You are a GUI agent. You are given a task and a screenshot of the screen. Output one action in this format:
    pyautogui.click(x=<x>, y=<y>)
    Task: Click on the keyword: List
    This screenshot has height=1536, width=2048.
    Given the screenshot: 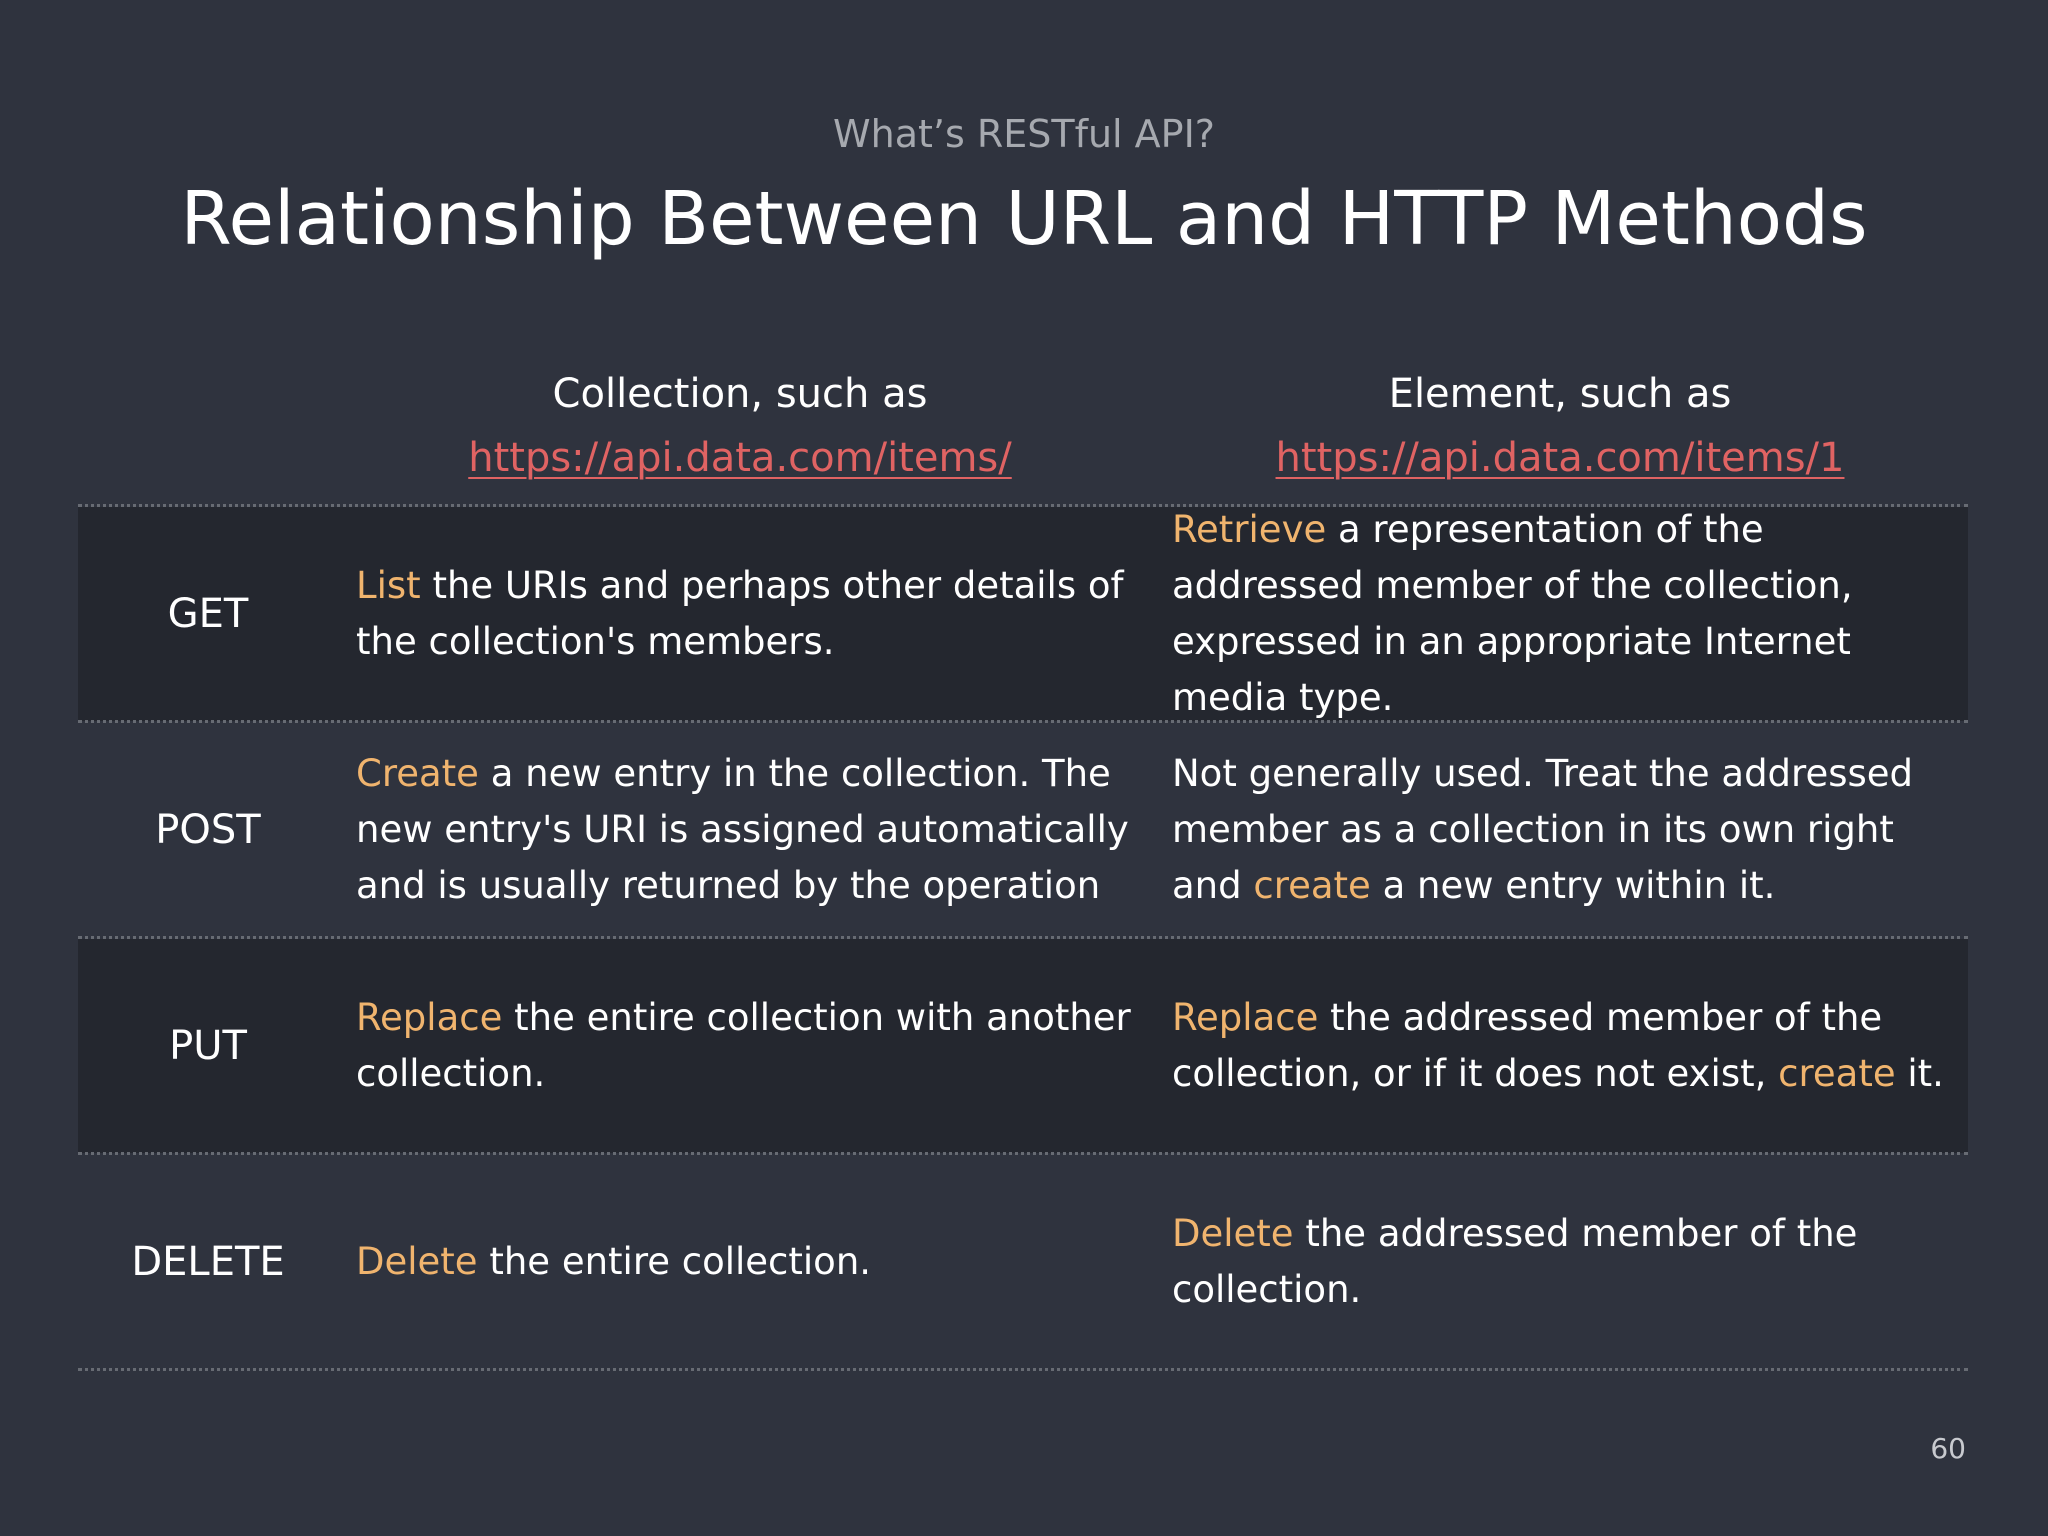 What is the action you would take?
    pyautogui.click(x=388, y=585)
    